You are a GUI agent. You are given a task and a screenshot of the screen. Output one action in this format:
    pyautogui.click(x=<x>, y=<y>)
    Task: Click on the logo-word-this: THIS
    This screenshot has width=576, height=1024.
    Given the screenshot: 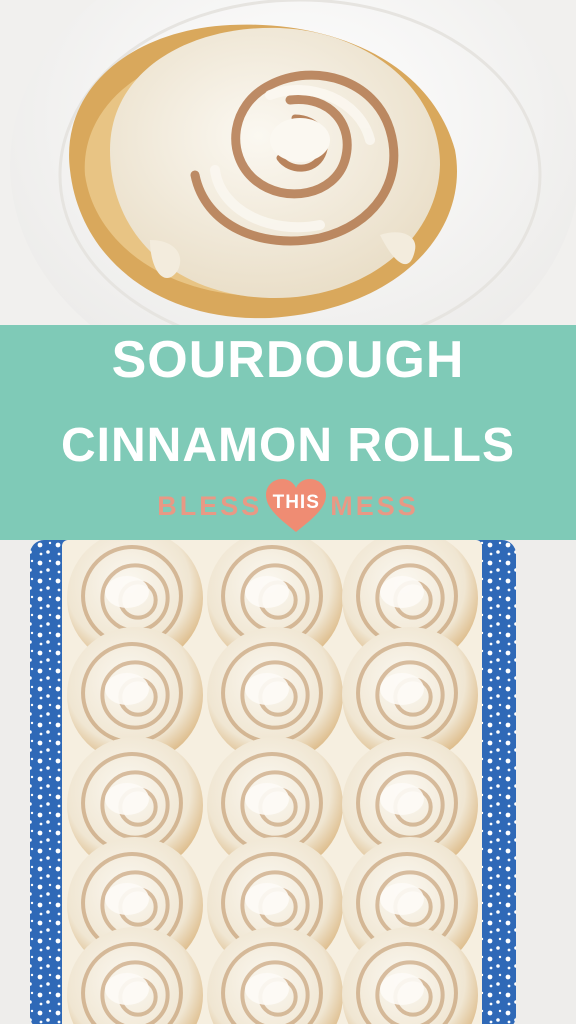 What is the action you would take?
    pyautogui.click(x=296, y=502)
    